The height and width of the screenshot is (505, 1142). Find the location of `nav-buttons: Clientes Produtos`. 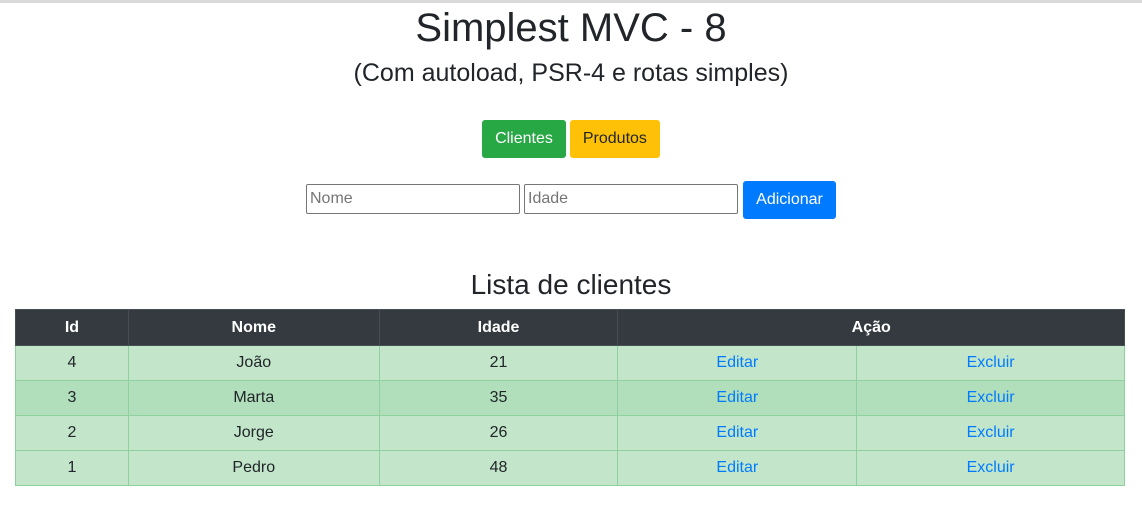

nav-buttons: Clientes Produtos is located at coordinates (571, 139).